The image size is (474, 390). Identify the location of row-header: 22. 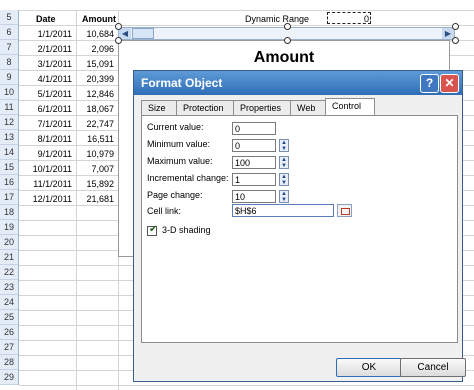
(9, 272).